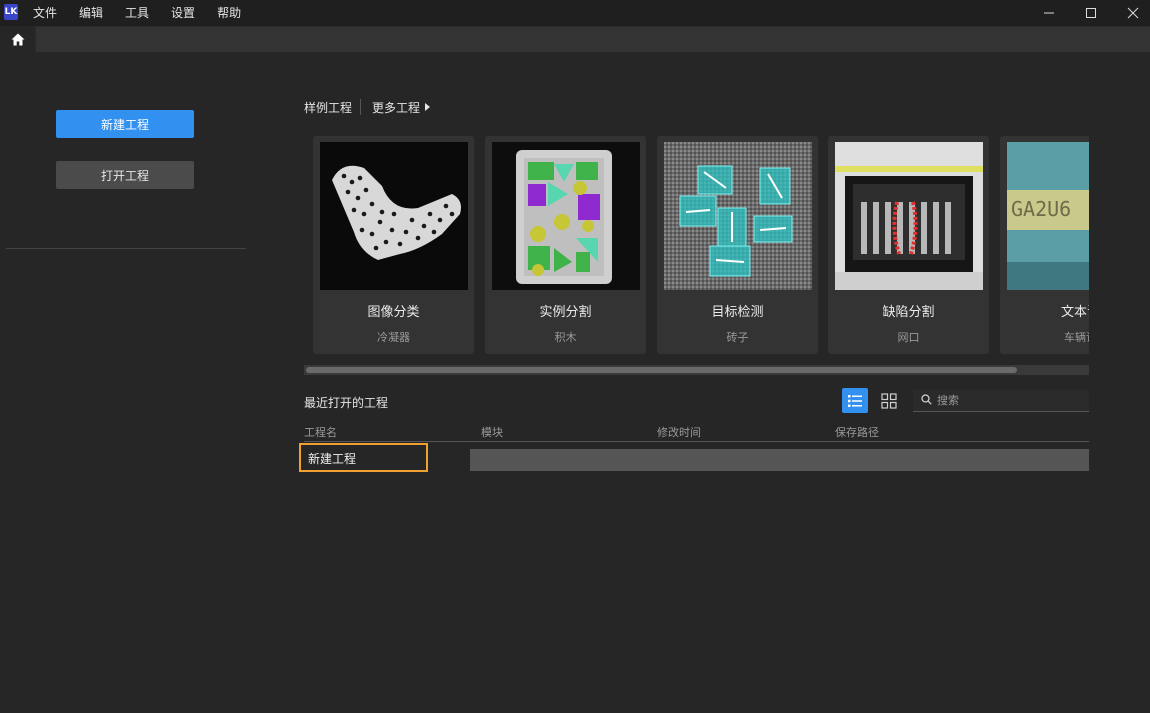  What do you see at coordinates (926, 399) in the screenshot?
I see `search-icon` at bounding box center [926, 399].